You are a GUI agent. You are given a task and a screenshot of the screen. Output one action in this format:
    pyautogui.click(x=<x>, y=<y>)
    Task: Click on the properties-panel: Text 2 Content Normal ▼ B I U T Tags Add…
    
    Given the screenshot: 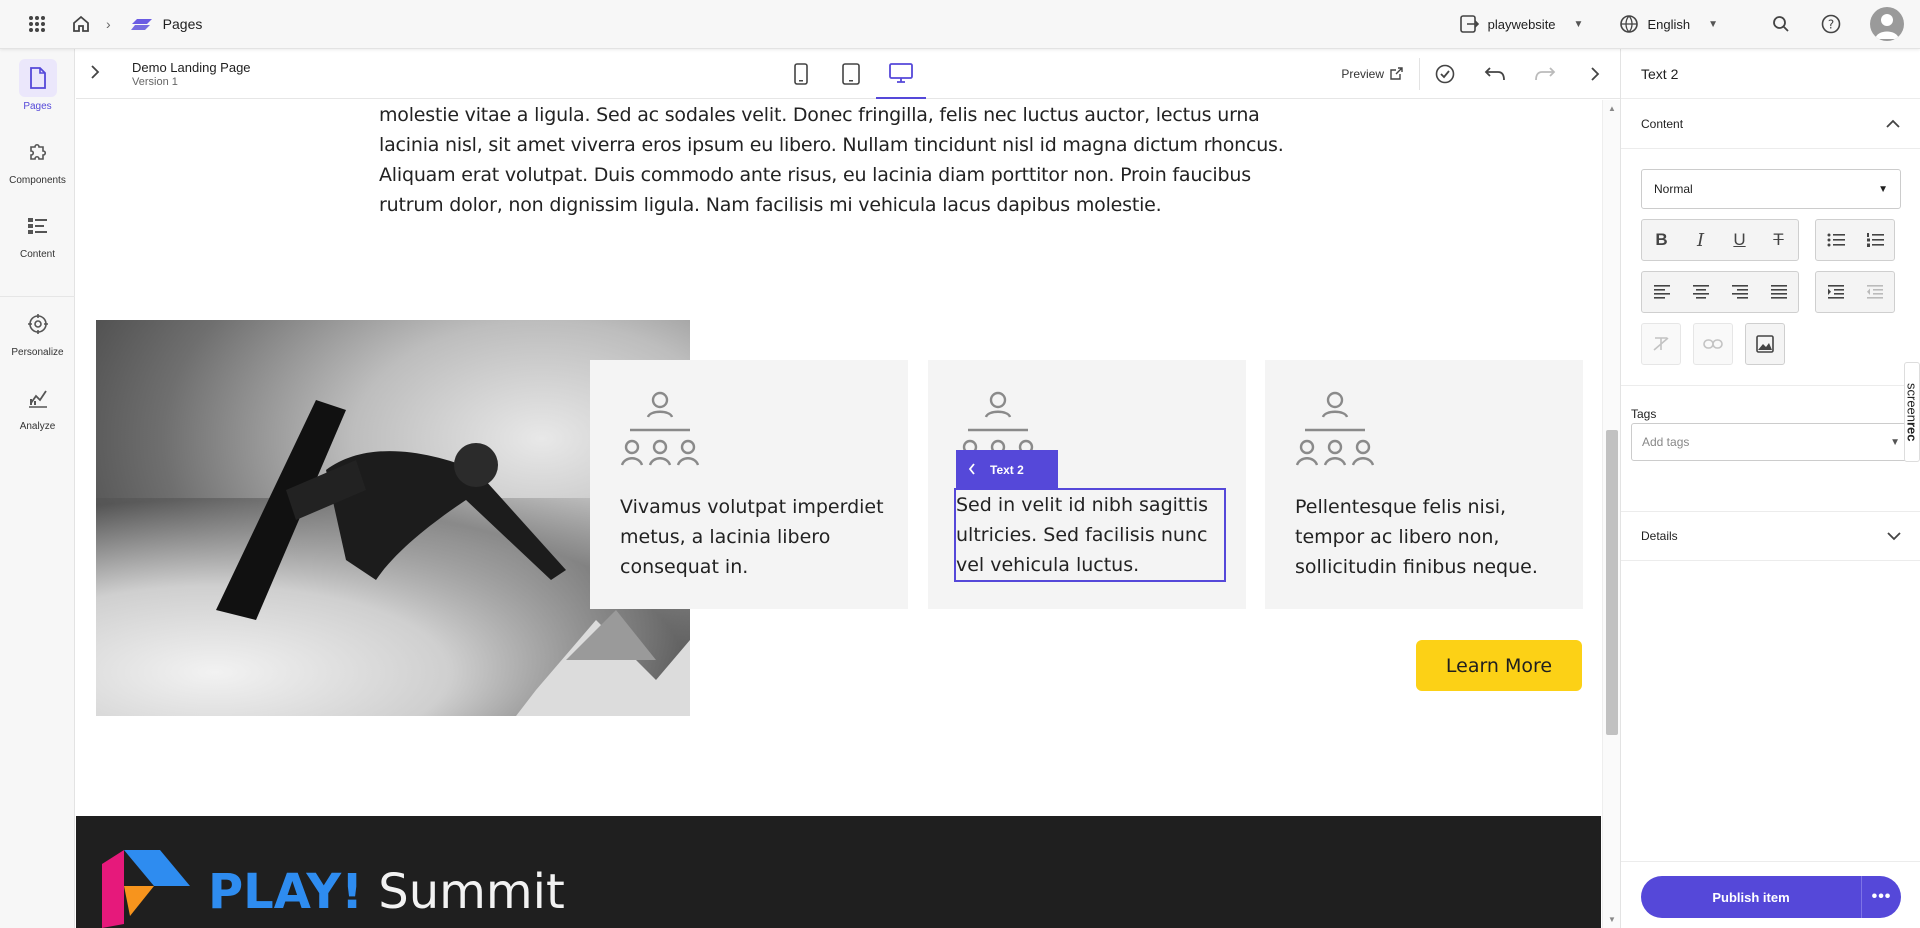 What is the action you would take?
    pyautogui.click(x=1770, y=488)
    